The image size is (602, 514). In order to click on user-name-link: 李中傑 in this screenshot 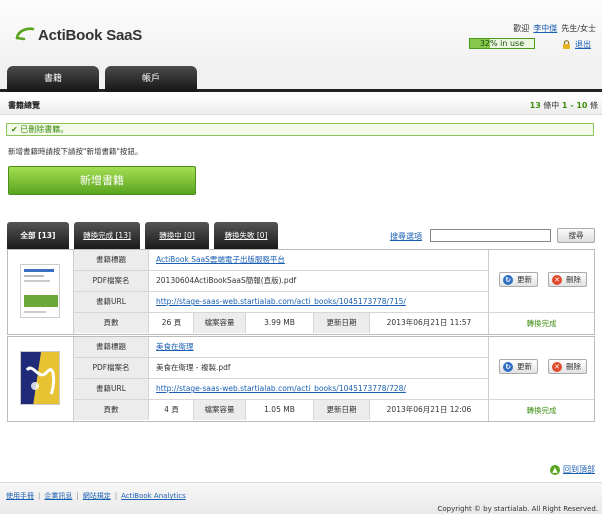, I will do `click(545, 28)`.